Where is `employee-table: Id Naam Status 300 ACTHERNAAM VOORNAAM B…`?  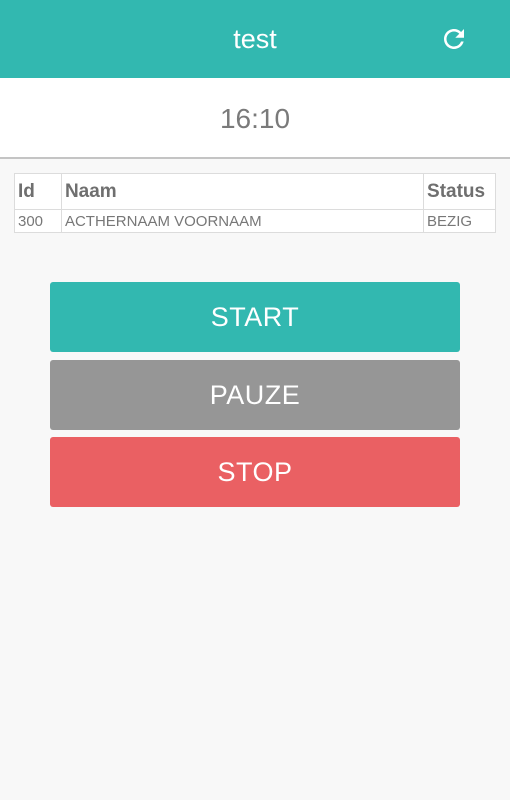
employee-table: Id Naam Status 300 ACTHERNAAM VOORNAAM B… is located at coordinates (255, 203).